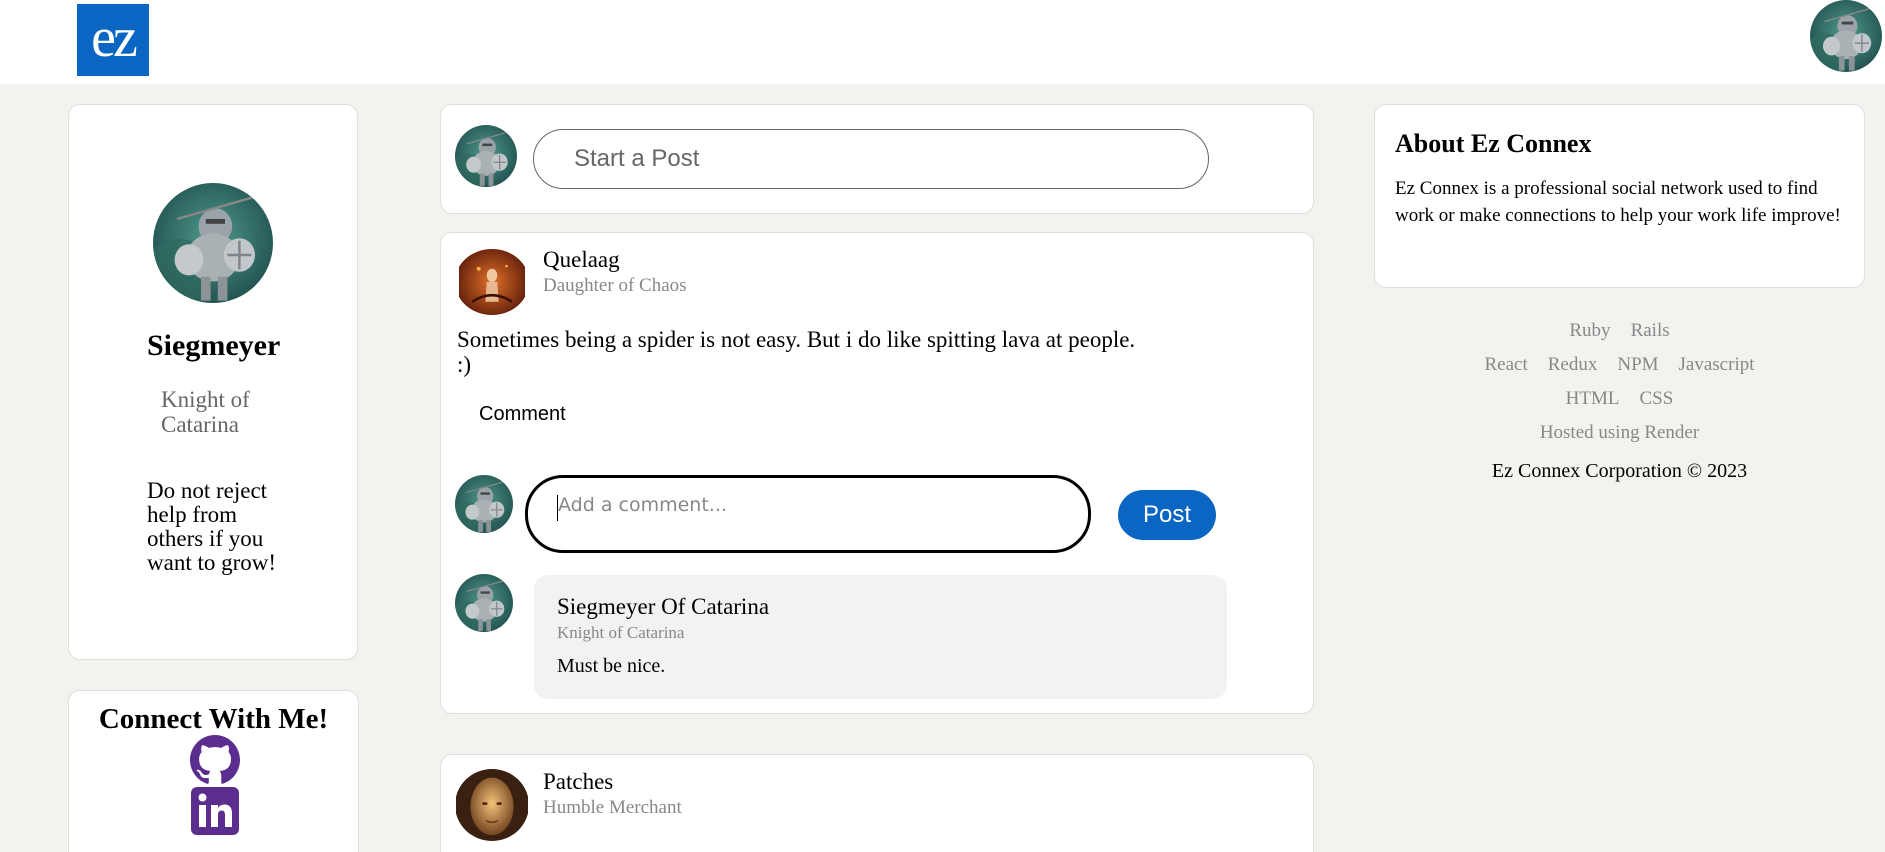  Describe the element at coordinates (612, 807) in the screenshot. I see `post-author-headline: Humble Merchant` at that location.